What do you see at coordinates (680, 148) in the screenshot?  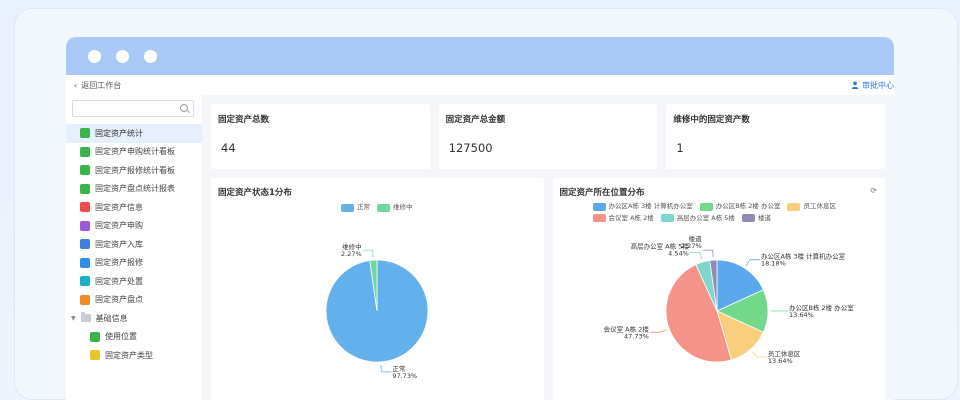 I see `stat-value: 1` at bounding box center [680, 148].